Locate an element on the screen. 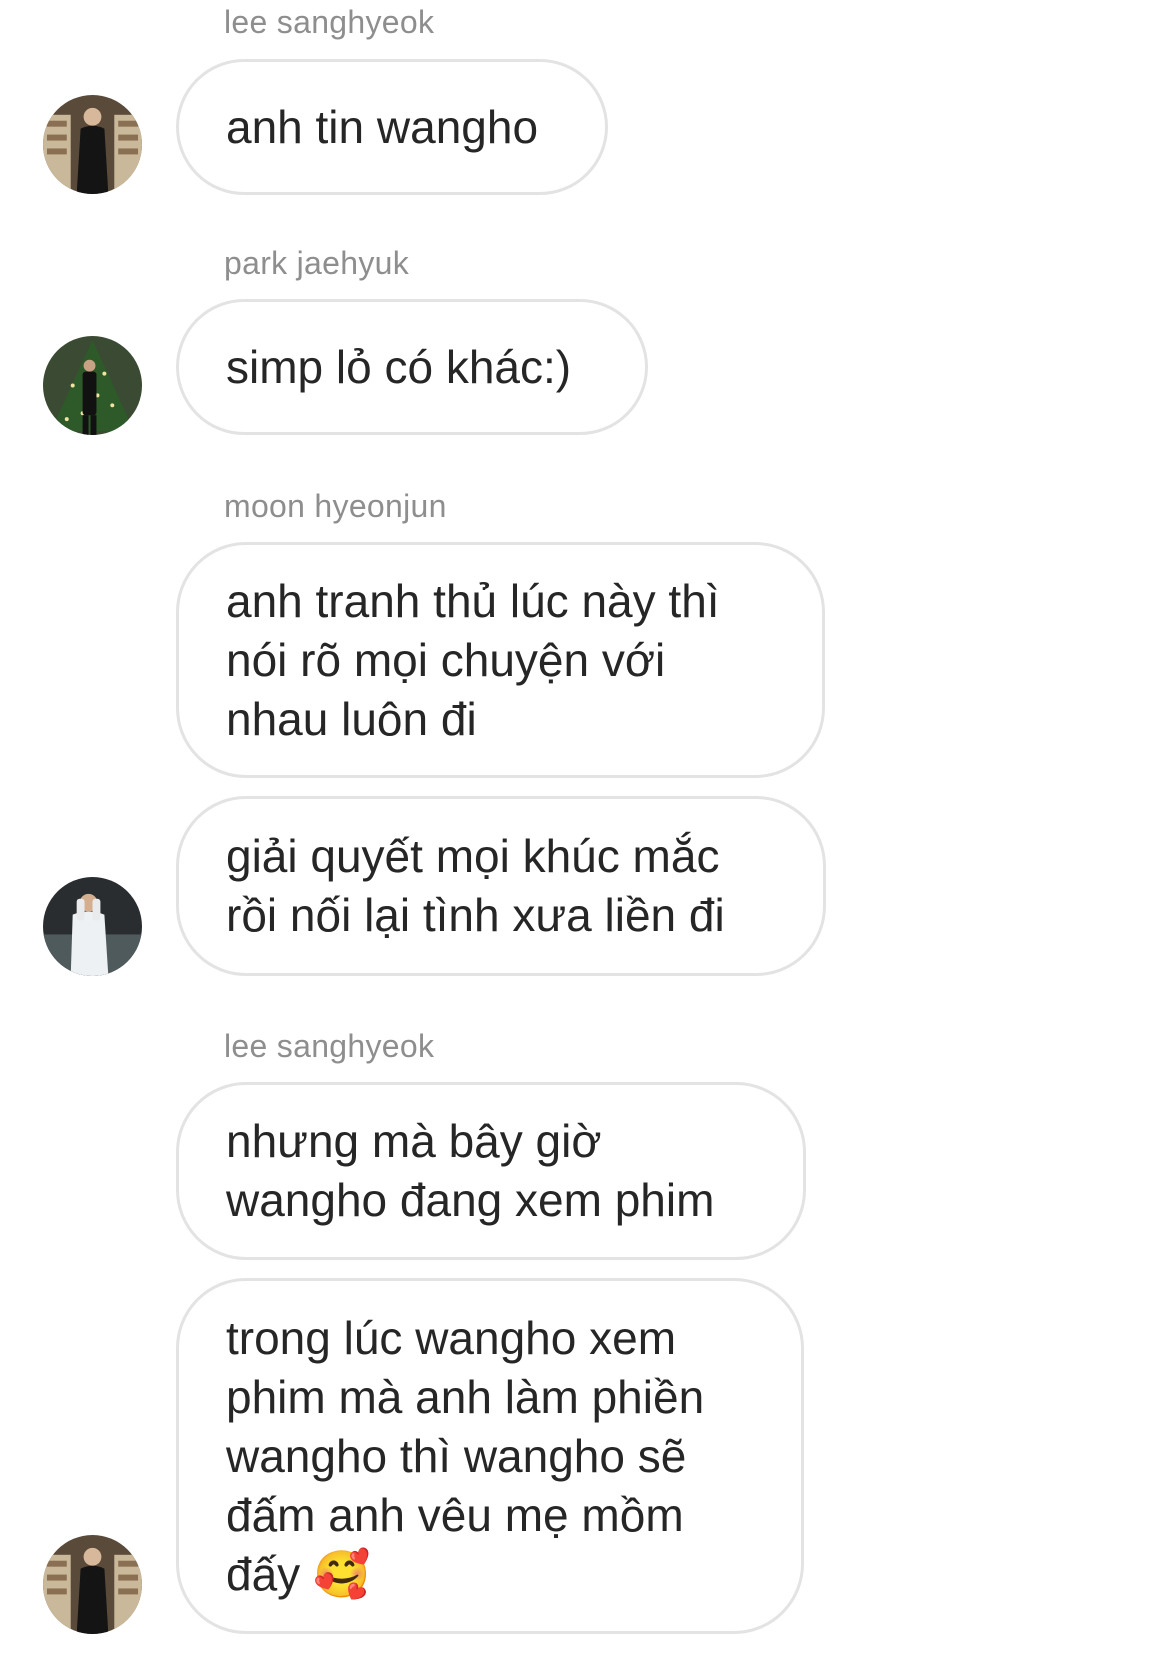 This screenshot has width=1170, height=1670. message-text: nhưng mà bây giờ wangho đang xem phim is located at coordinates (470, 1170).